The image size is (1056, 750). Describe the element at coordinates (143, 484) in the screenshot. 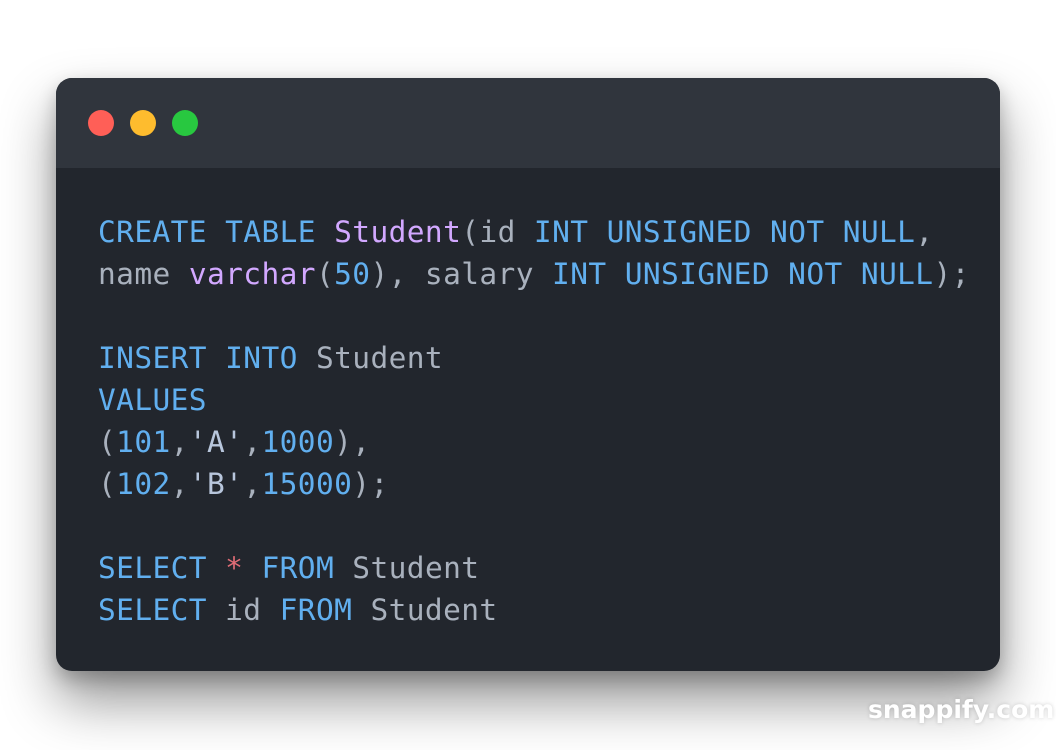

I see `code-token-number: 102` at that location.